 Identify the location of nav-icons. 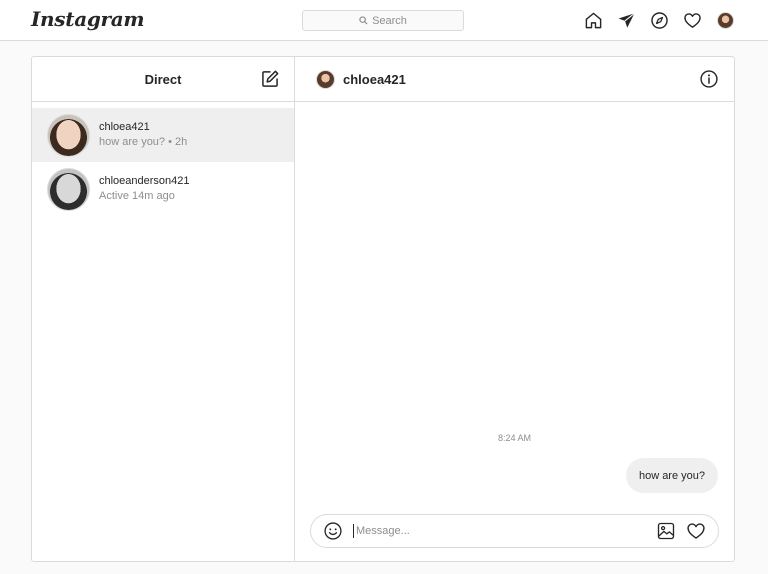
(659, 20).